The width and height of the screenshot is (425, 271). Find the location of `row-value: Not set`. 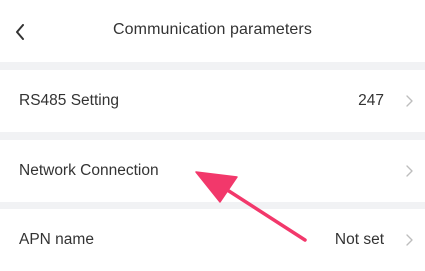

row-value: Not set is located at coordinates (359, 239).